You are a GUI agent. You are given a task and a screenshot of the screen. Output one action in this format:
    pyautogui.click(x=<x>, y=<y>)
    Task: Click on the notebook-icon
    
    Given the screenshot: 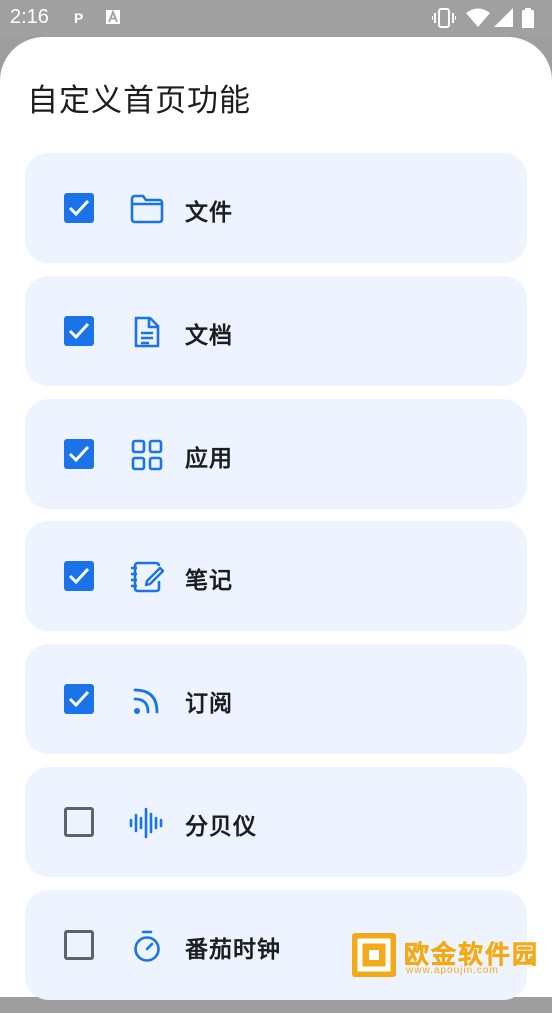 What is the action you would take?
    pyautogui.click(x=148, y=577)
    